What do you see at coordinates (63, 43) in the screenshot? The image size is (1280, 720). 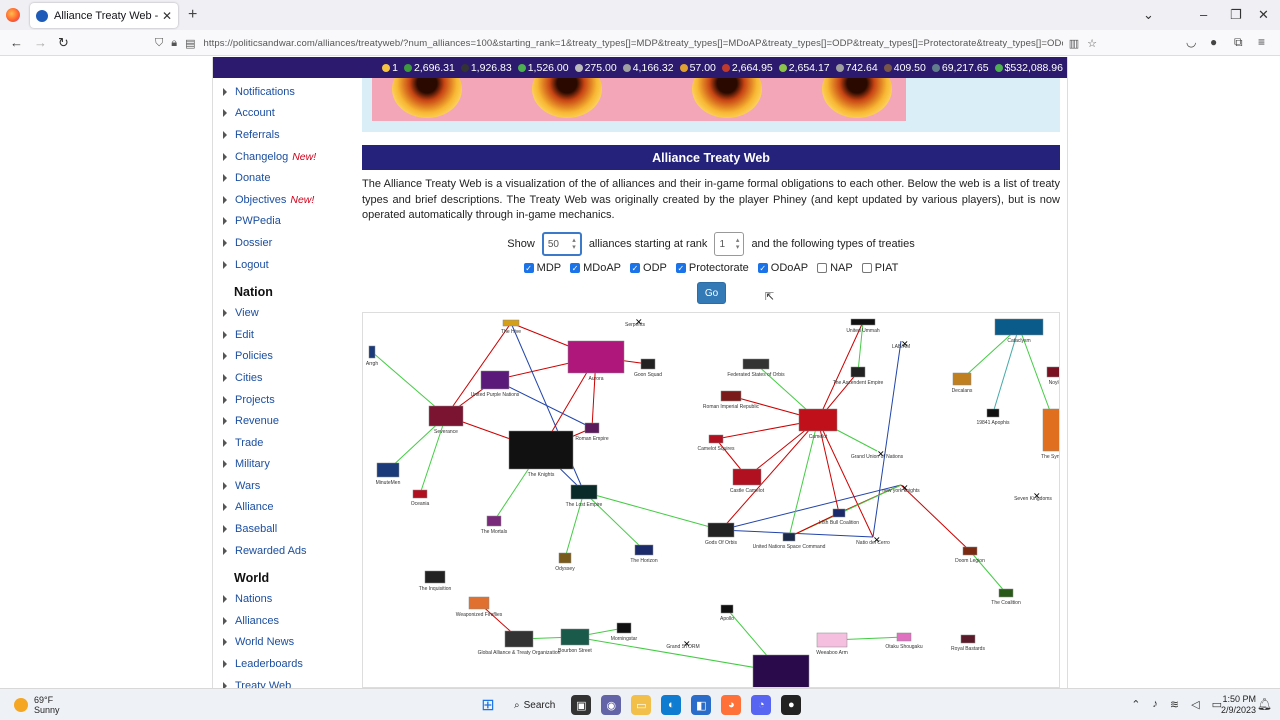 I see `reload-icon: ↻` at bounding box center [63, 43].